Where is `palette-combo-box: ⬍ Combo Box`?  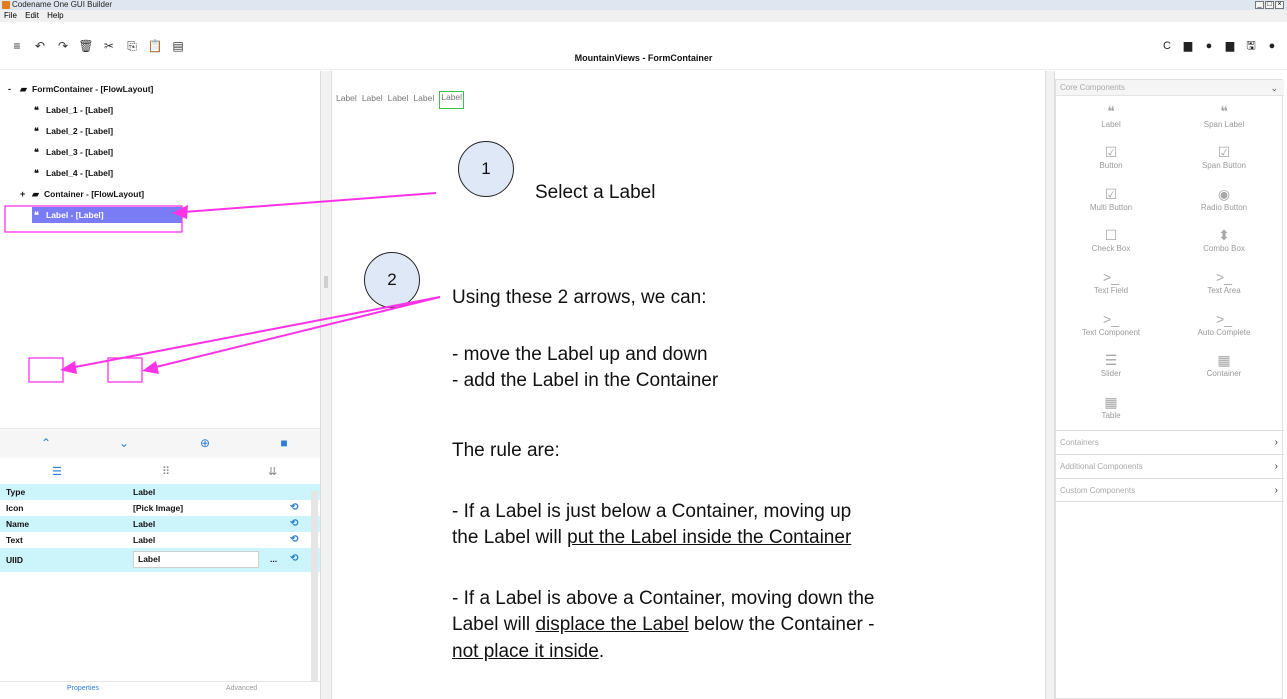
palette-combo-box: ⬍ Combo Box is located at coordinates (1224, 239).